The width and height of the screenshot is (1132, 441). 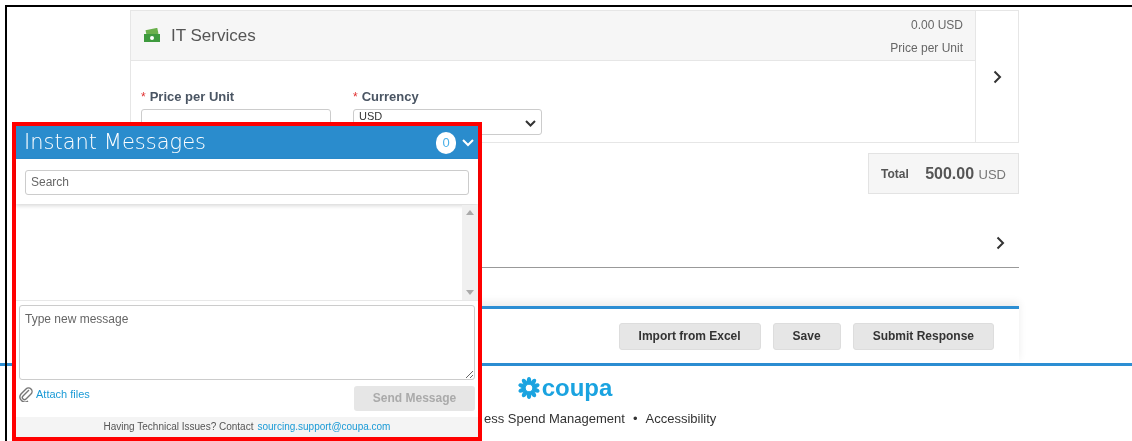 I want to click on total-amount: 500.00 USD, so click(x=965, y=173).